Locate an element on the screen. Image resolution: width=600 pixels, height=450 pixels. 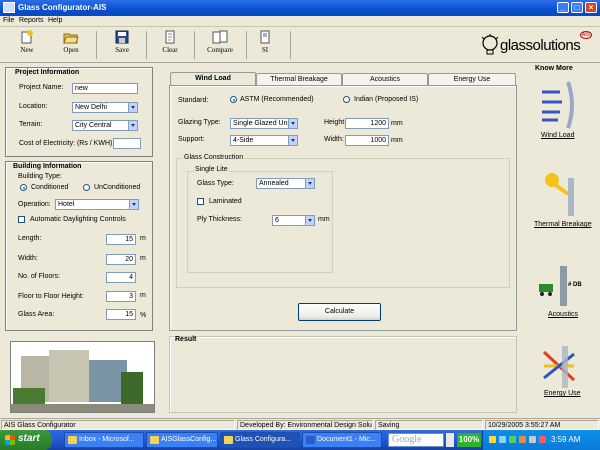
unconditioned-radio is located at coordinates (86, 187).